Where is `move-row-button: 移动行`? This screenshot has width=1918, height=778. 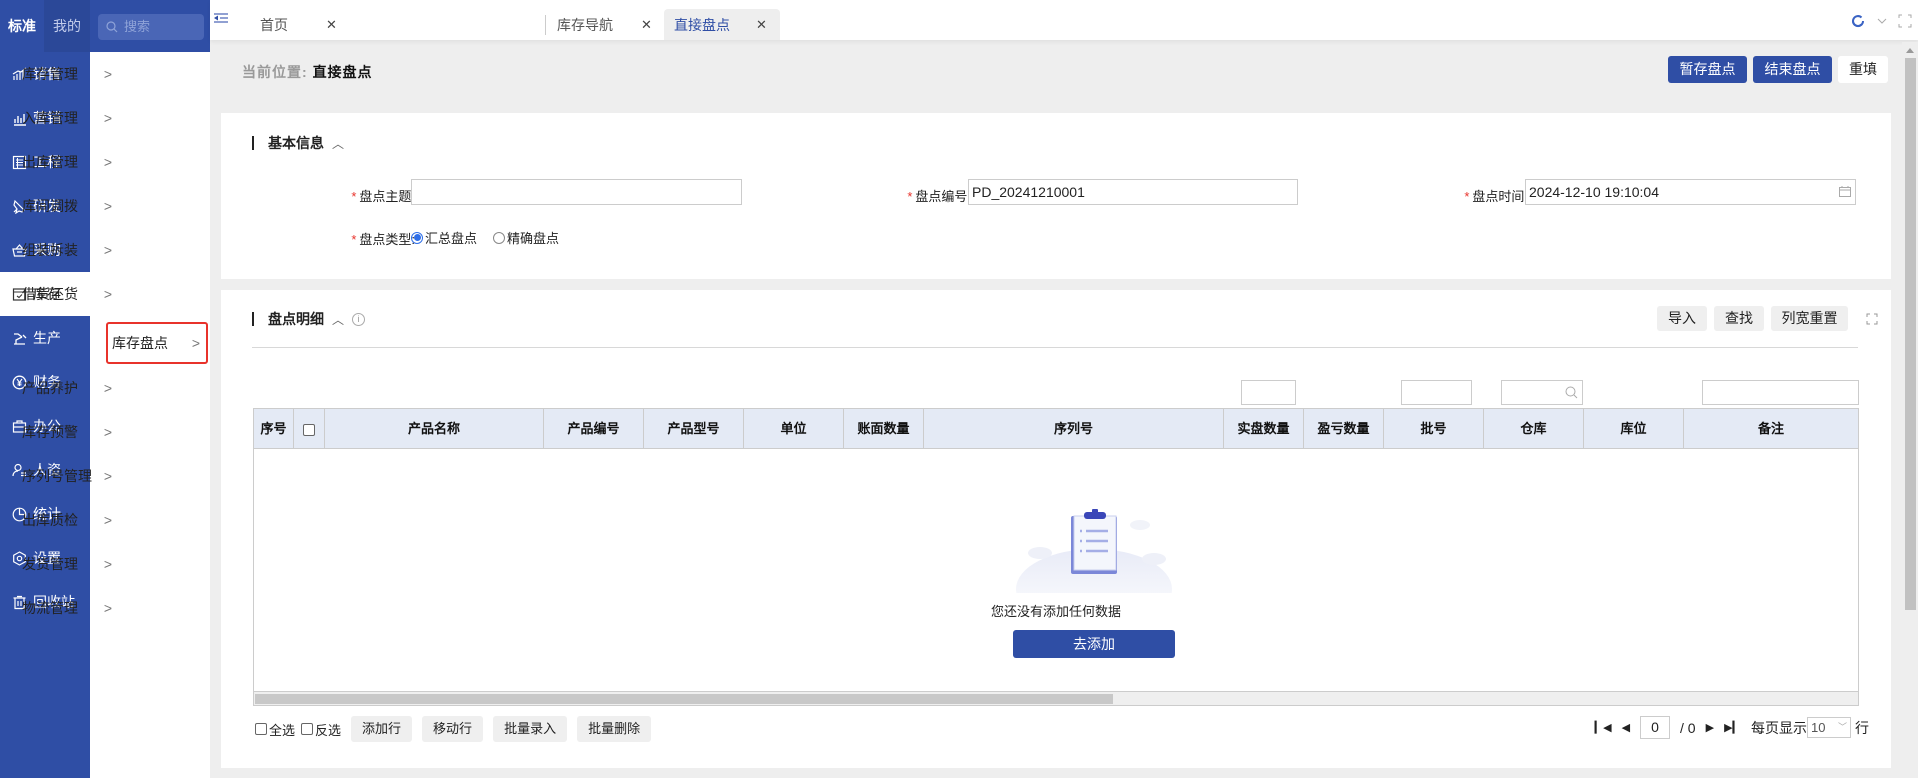
move-row-button: 移动行 is located at coordinates (453, 729).